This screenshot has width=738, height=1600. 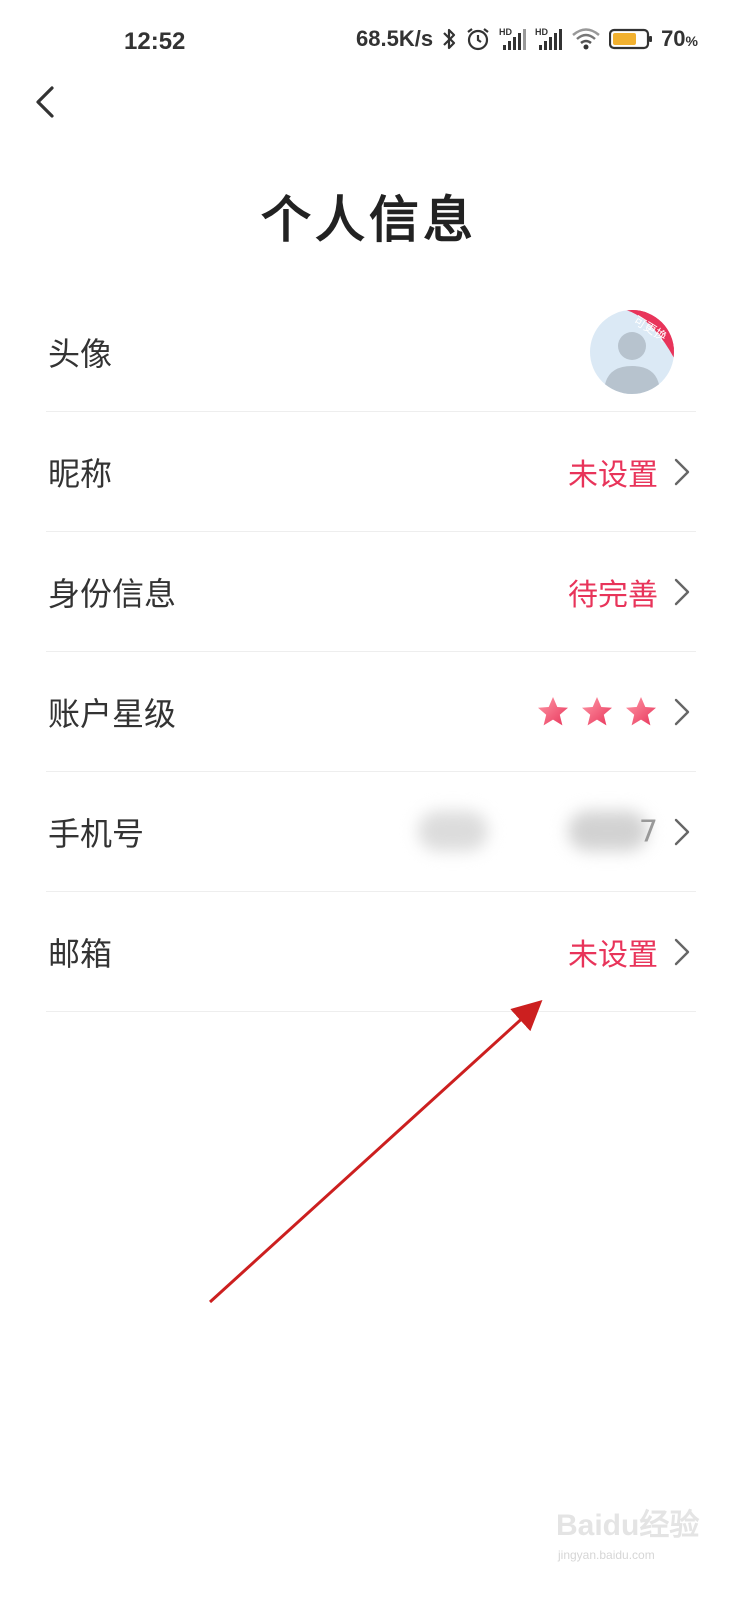 I want to click on row-phone: 手机号 7, so click(x=371, y=832).